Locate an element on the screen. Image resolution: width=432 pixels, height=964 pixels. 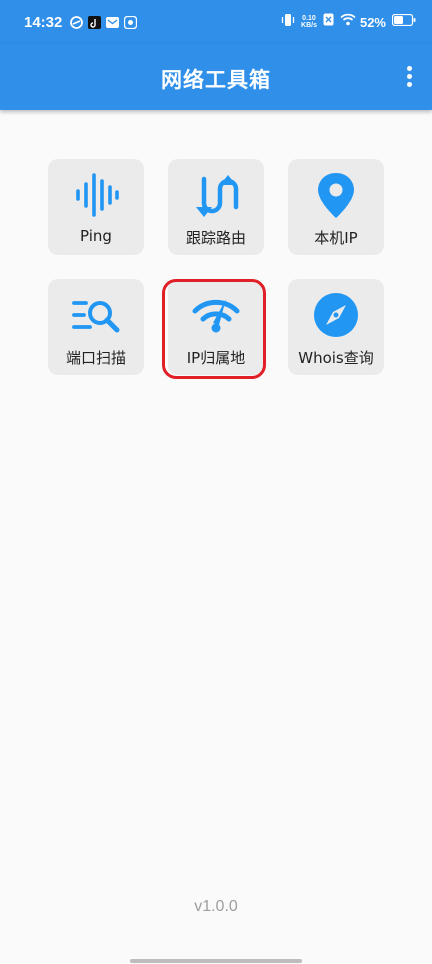
tool-local-ip: 本机IP is located at coordinates (336, 207).